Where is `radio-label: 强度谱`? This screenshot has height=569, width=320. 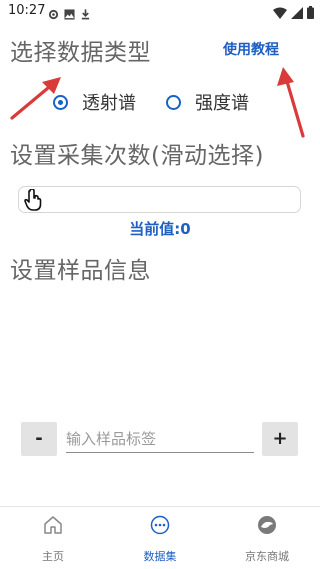
radio-label: 强度谱 is located at coordinates (222, 103).